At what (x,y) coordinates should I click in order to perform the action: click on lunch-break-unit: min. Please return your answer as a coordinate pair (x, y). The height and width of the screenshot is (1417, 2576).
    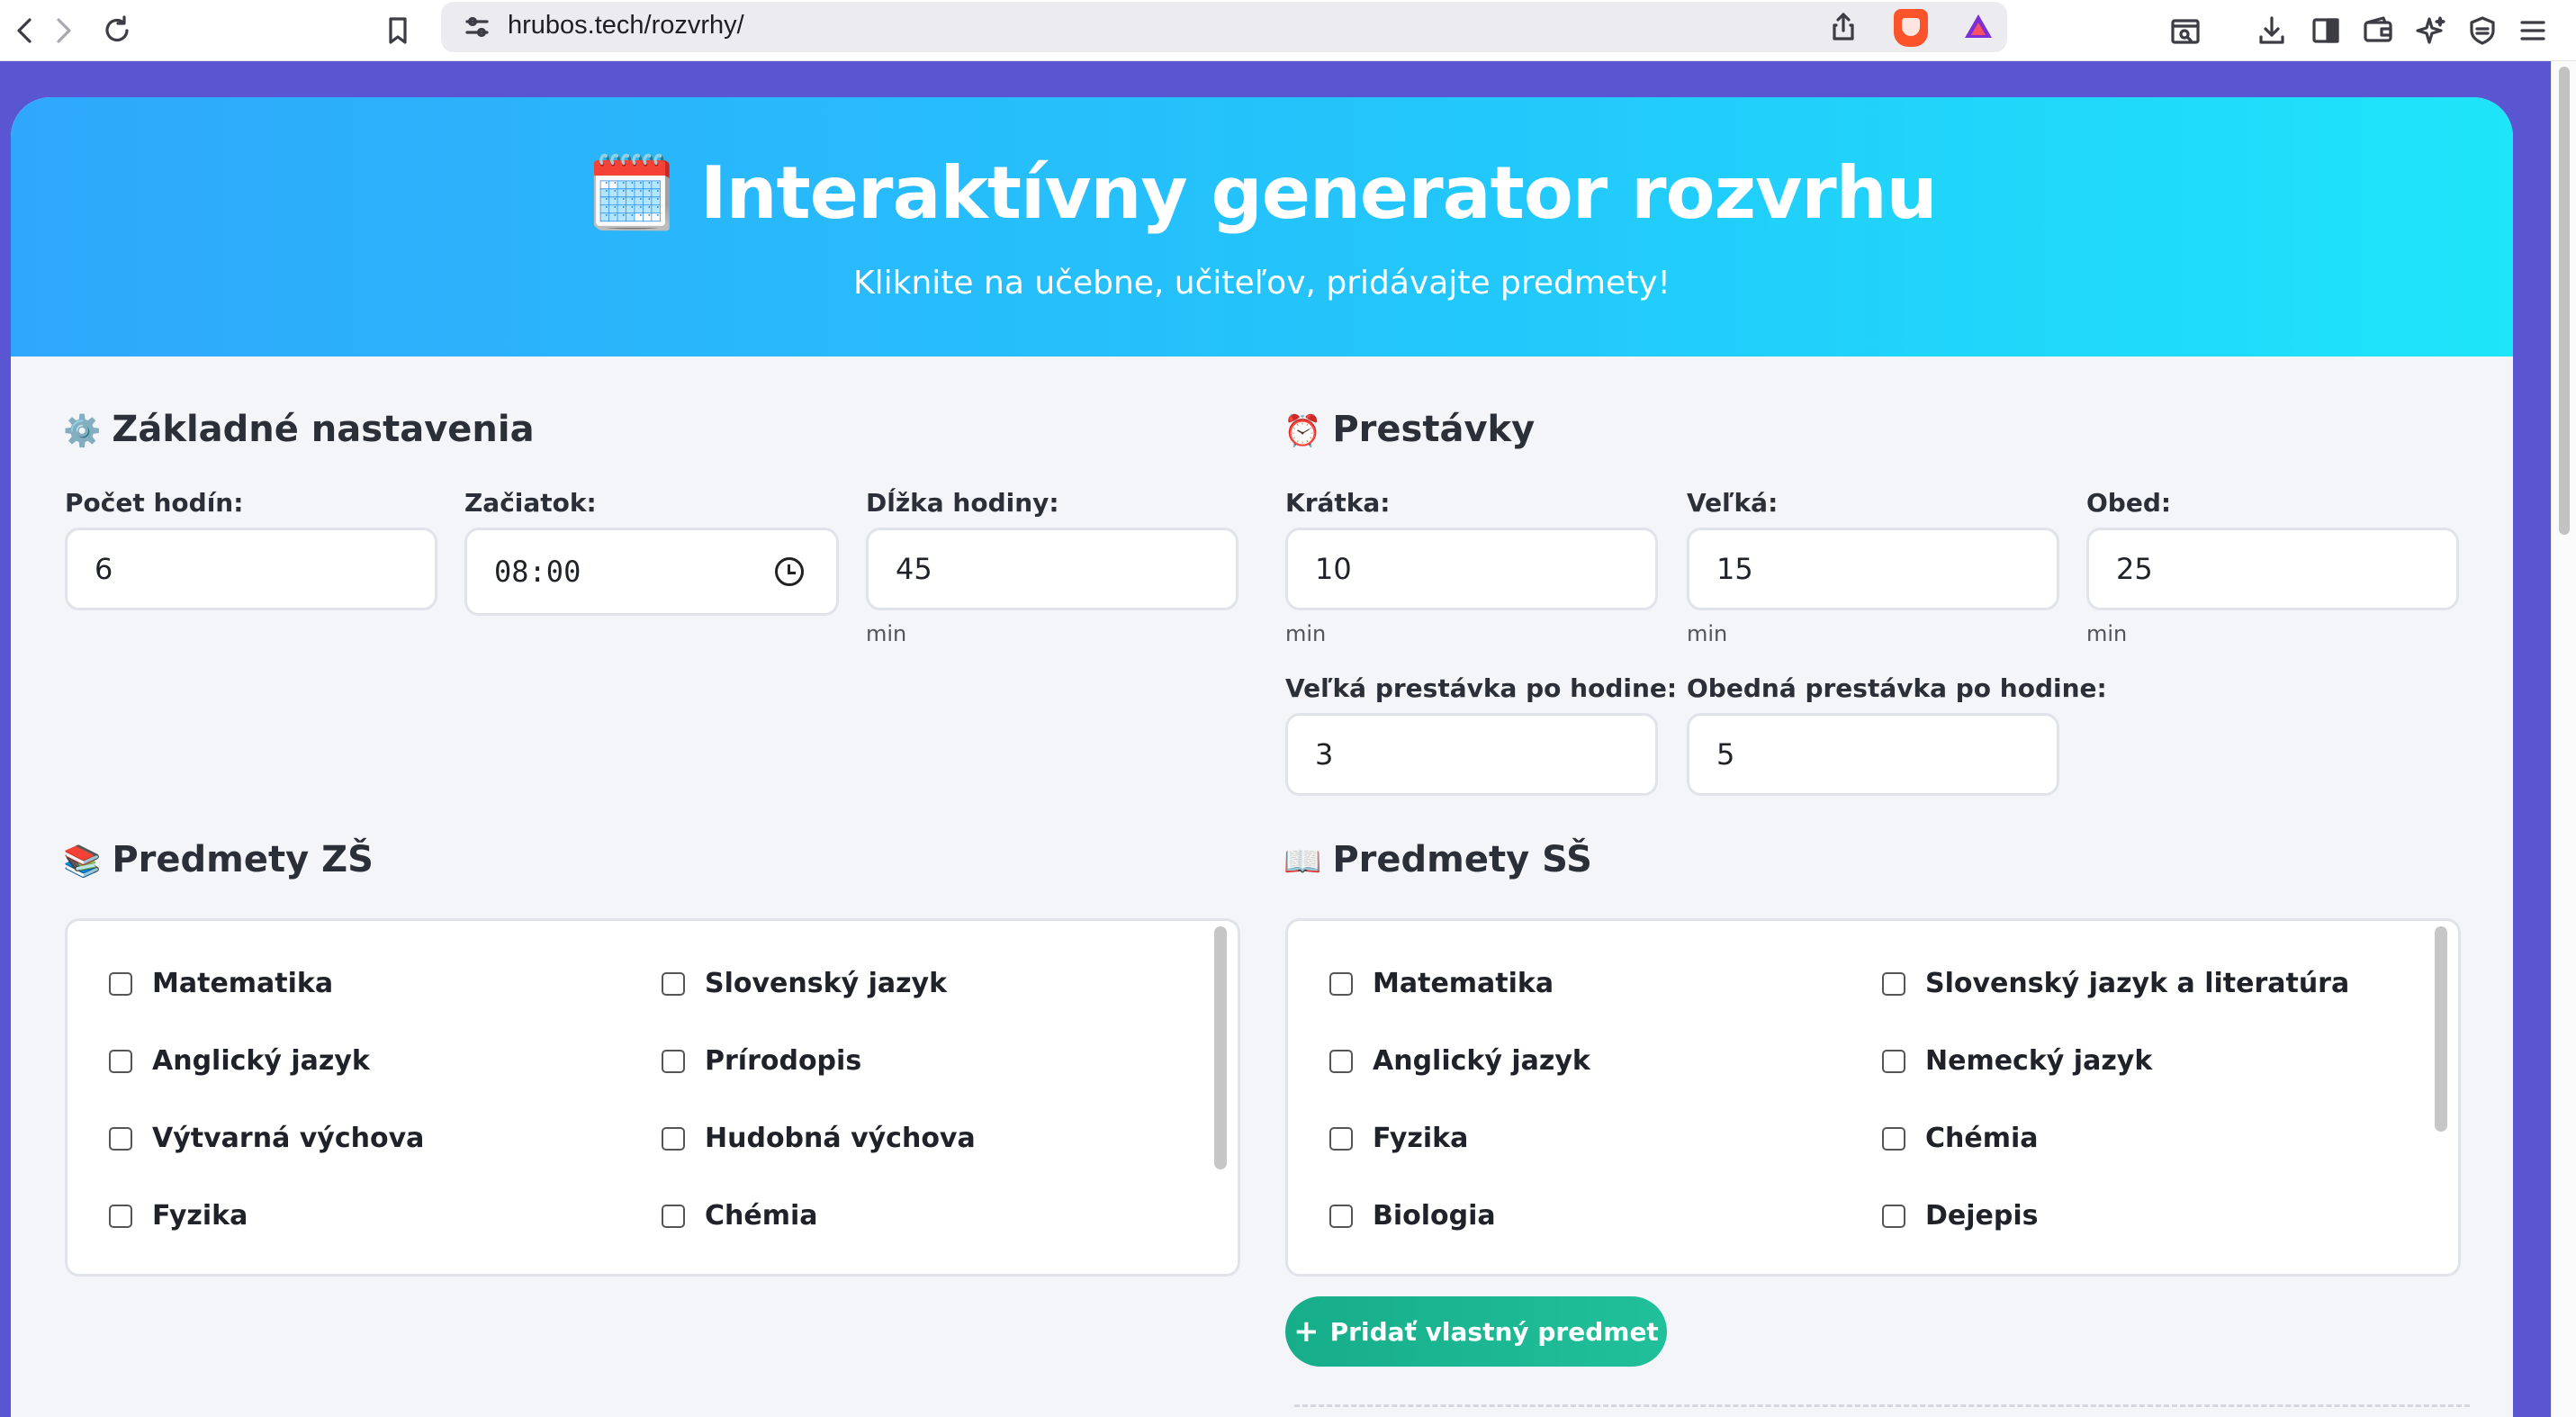
    Looking at the image, I should click on (2107, 633).